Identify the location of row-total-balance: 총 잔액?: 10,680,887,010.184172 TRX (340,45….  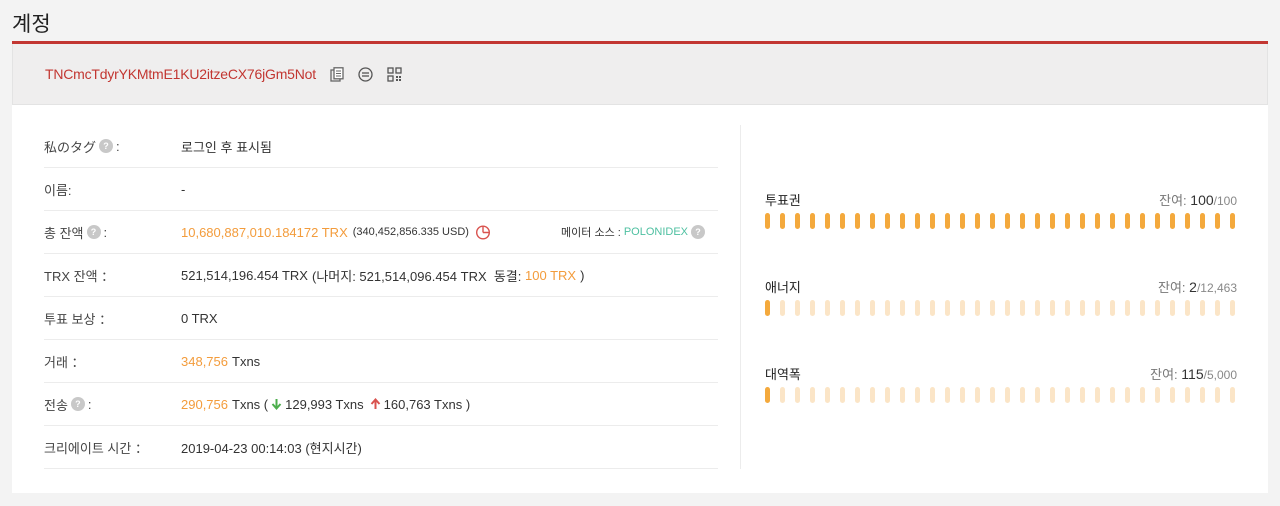
(381, 232).